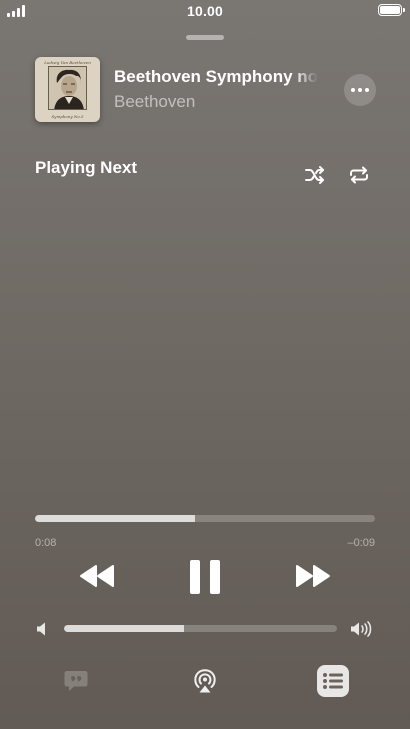 This screenshot has width=410, height=729. I want to click on airplay-button, so click(205, 681).